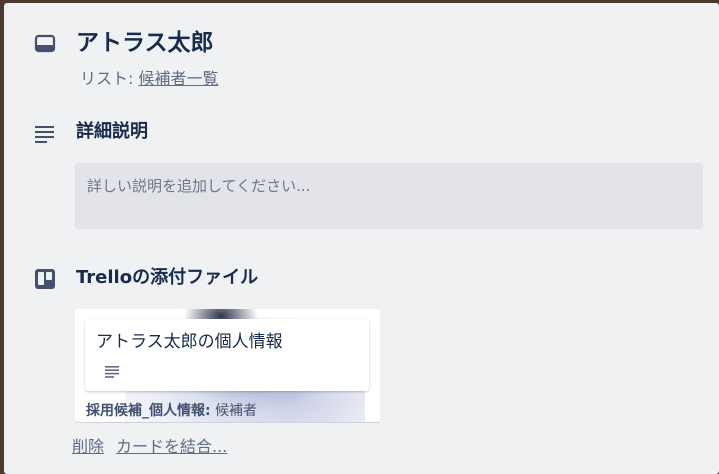  I want to click on attached-card: アトラス太郎の個人情報, so click(227, 355).